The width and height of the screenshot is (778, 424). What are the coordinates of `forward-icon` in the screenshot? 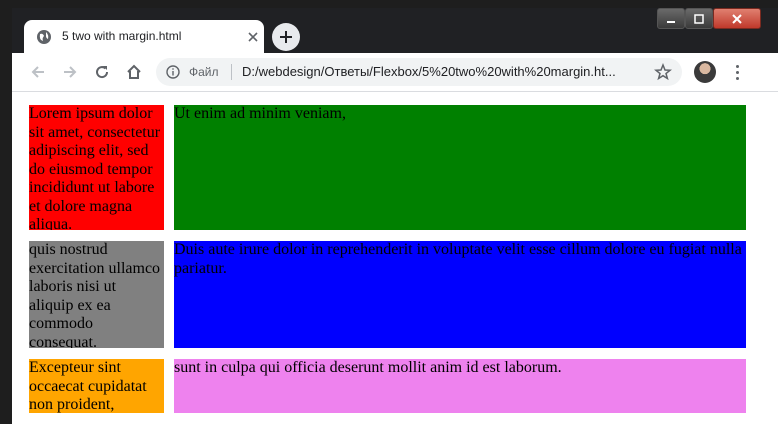 It's located at (70, 72).